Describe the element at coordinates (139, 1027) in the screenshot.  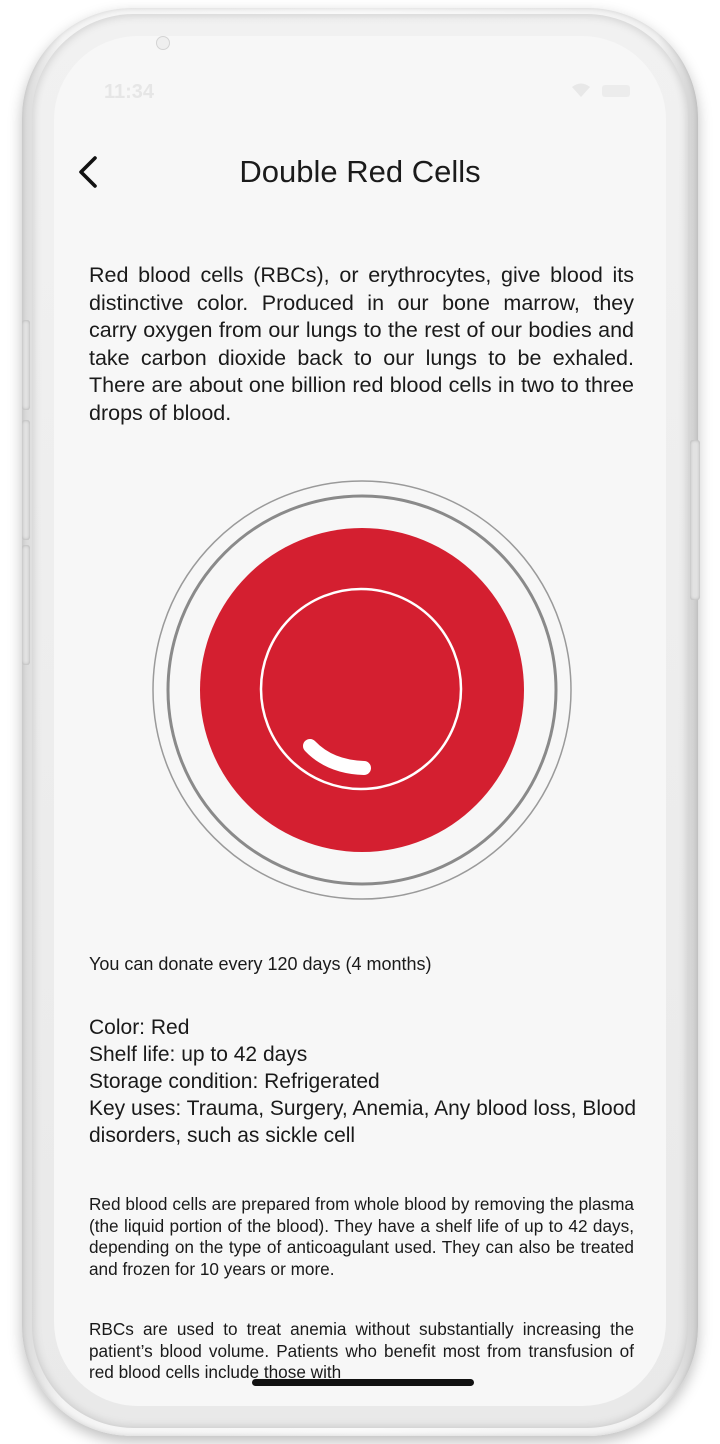
I see `fact-color: Color: Red` at that location.